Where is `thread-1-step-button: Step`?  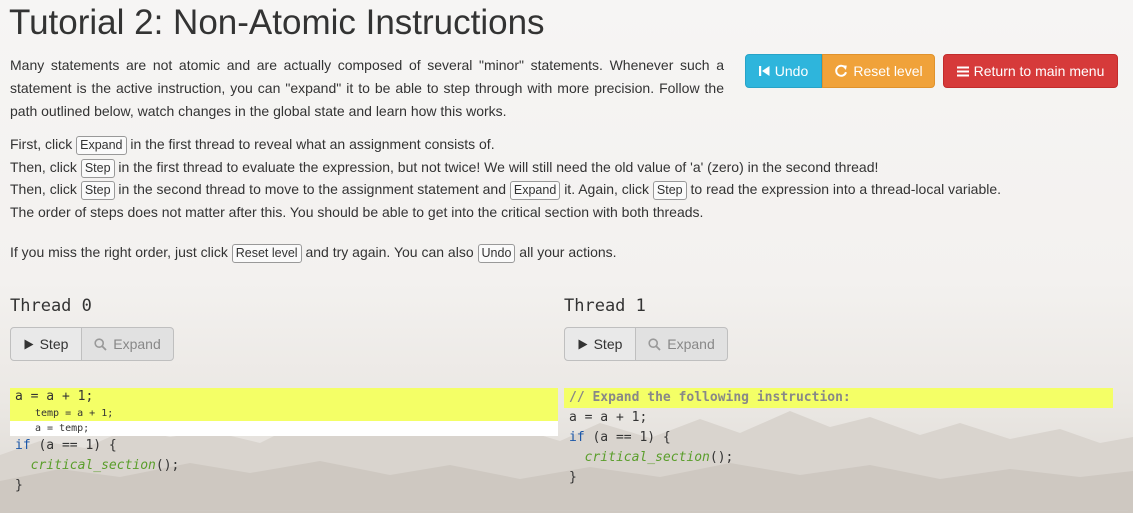
thread-1-step-button: Step is located at coordinates (600, 344).